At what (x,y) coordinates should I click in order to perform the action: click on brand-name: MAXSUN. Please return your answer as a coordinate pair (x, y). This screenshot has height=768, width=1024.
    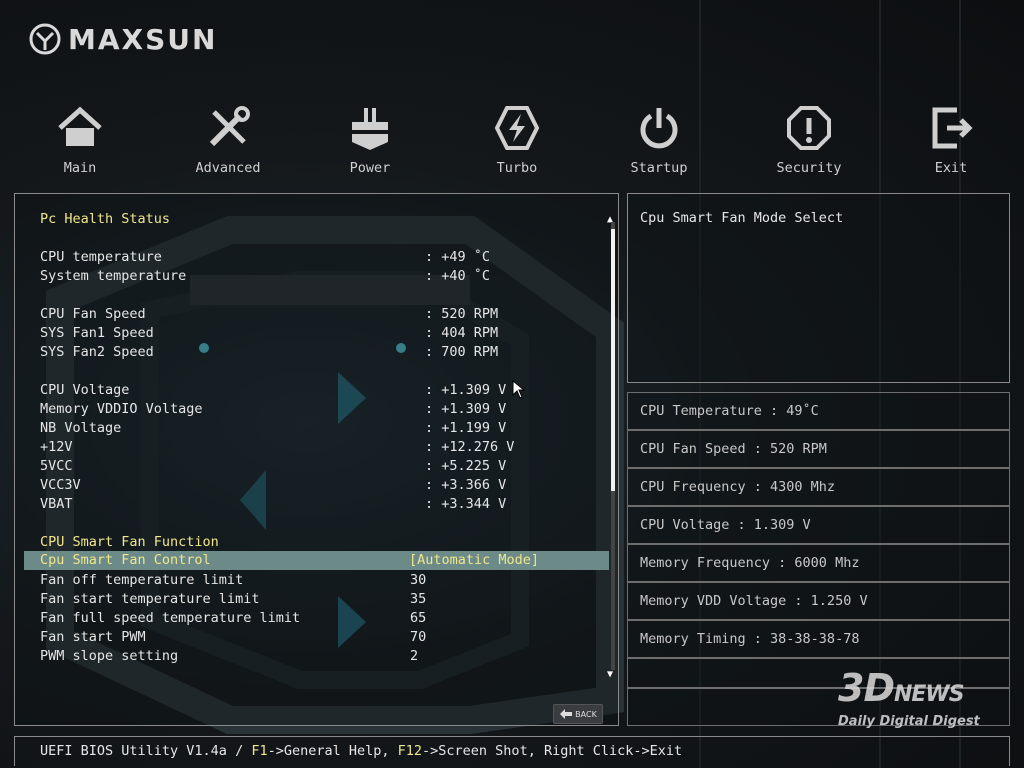
    Looking at the image, I should click on (143, 39).